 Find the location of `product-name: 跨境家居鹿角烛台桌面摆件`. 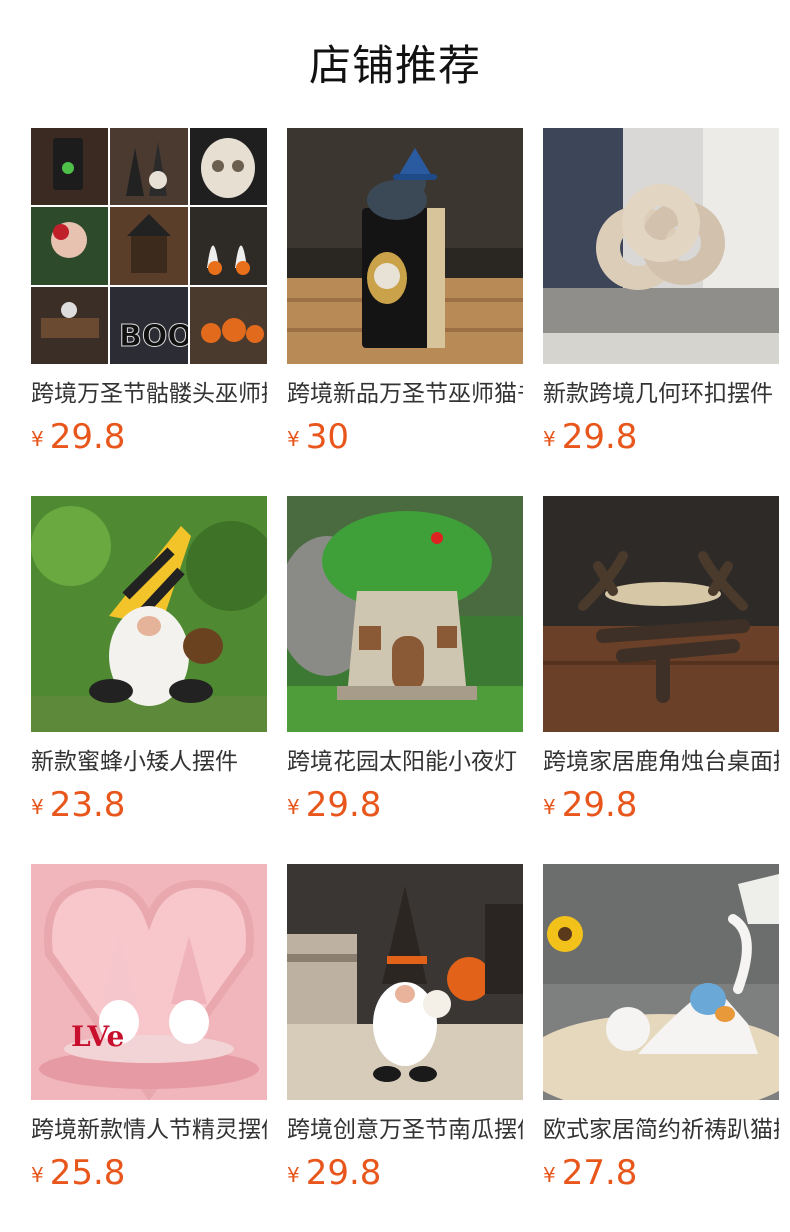

product-name: 跨境家居鹿角烛台桌面摆件 is located at coordinates (661, 762).